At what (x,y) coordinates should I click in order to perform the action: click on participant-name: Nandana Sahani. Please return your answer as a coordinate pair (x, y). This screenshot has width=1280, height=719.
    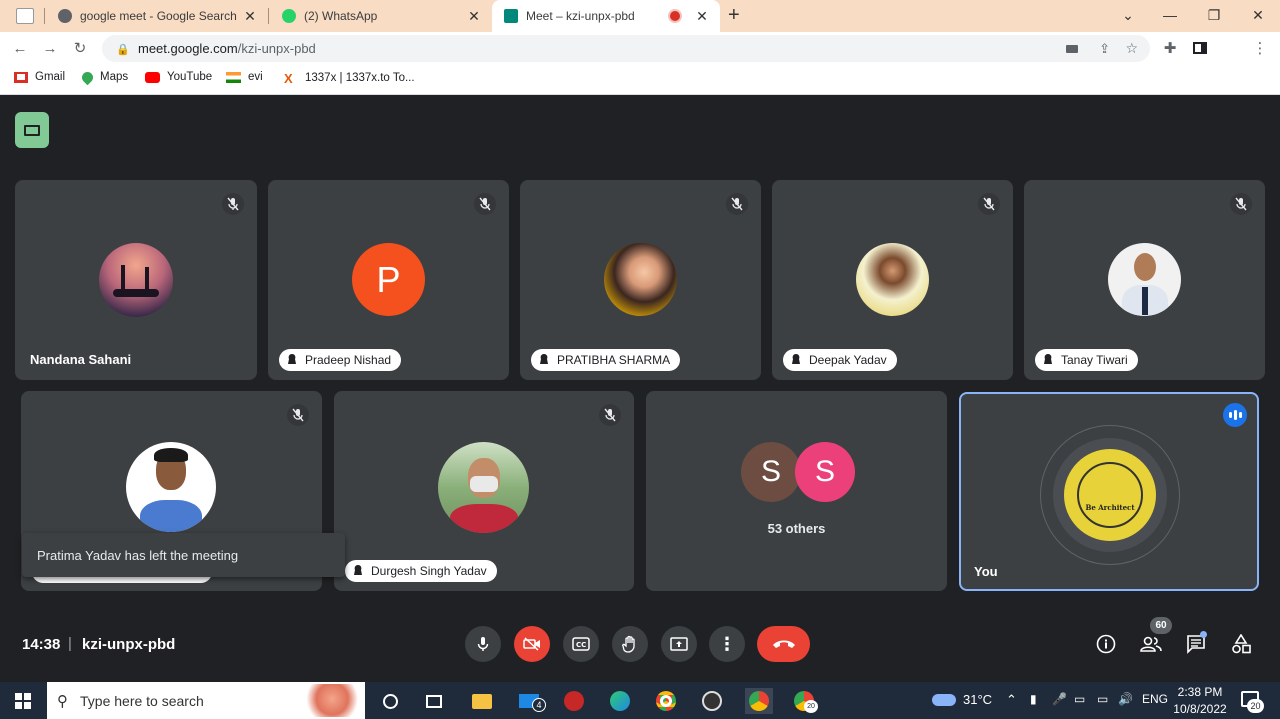
    Looking at the image, I should click on (81, 359).